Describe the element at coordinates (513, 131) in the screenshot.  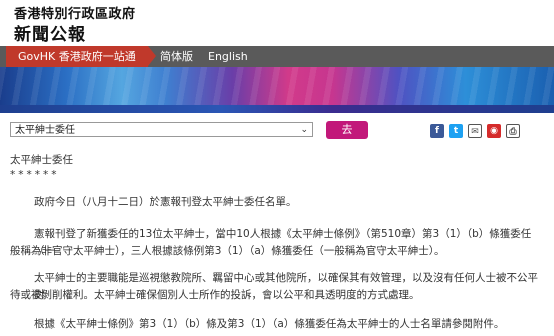
I see `print-icon: ⎙` at that location.